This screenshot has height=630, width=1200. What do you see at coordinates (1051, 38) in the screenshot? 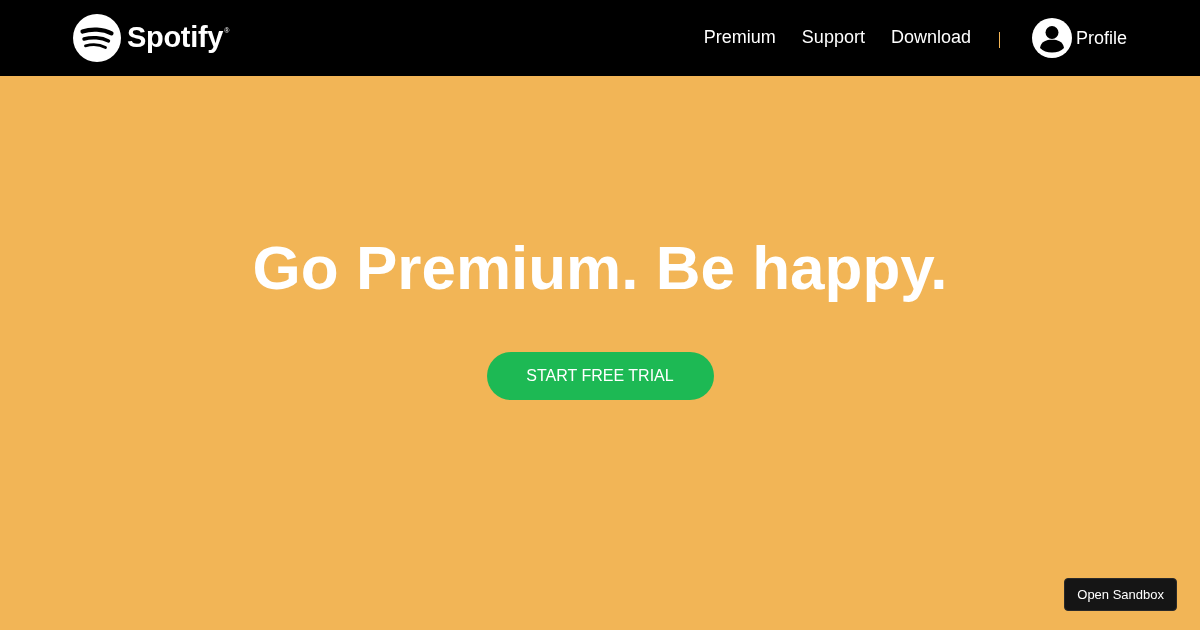
I see `user-avatar-icon` at bounding box center [1051, 38].